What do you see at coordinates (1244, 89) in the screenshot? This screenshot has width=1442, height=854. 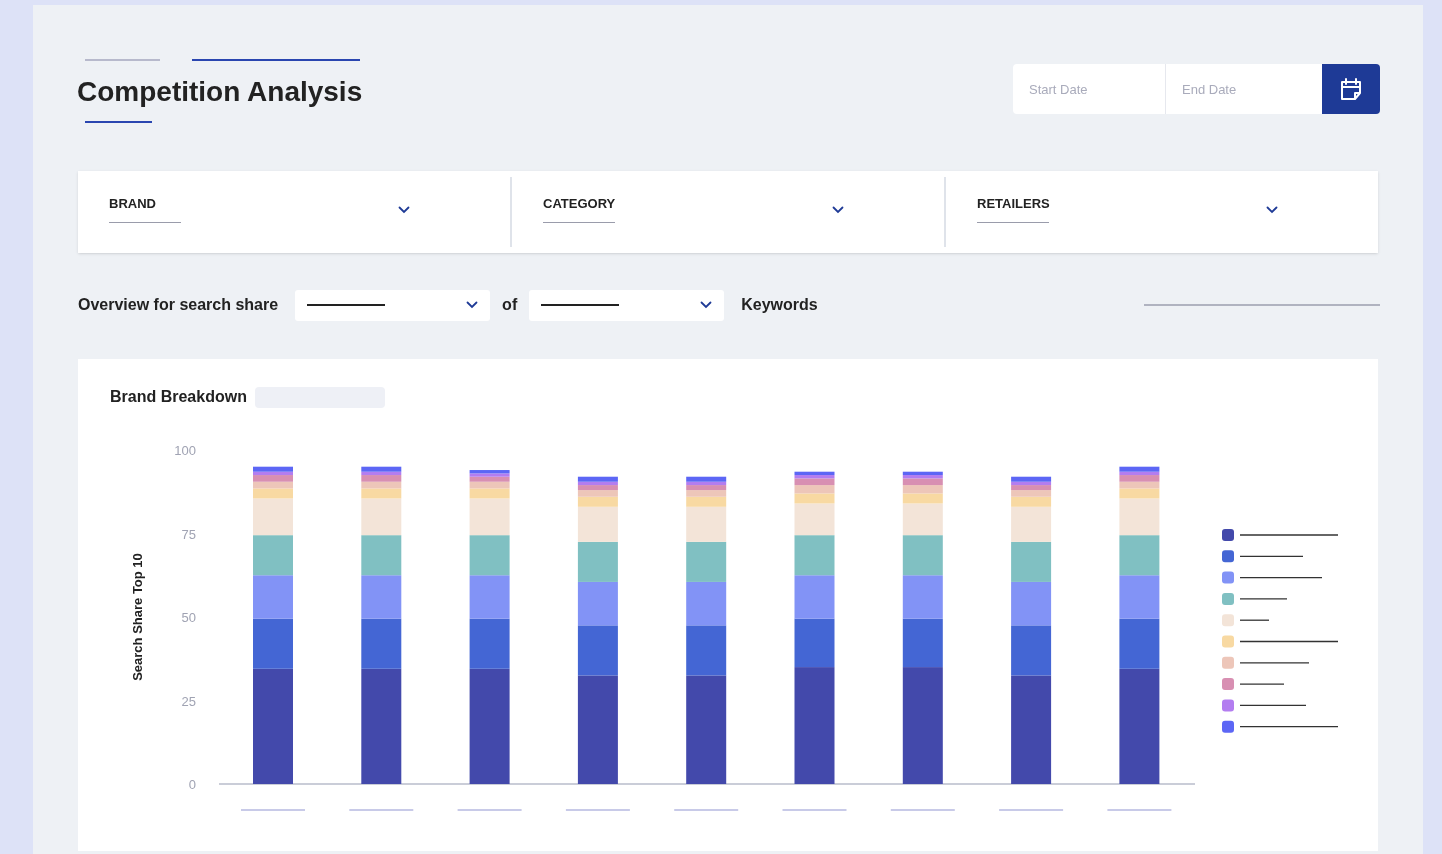 I see `end-date-field: End Date` at bounding box center [1244, 89].